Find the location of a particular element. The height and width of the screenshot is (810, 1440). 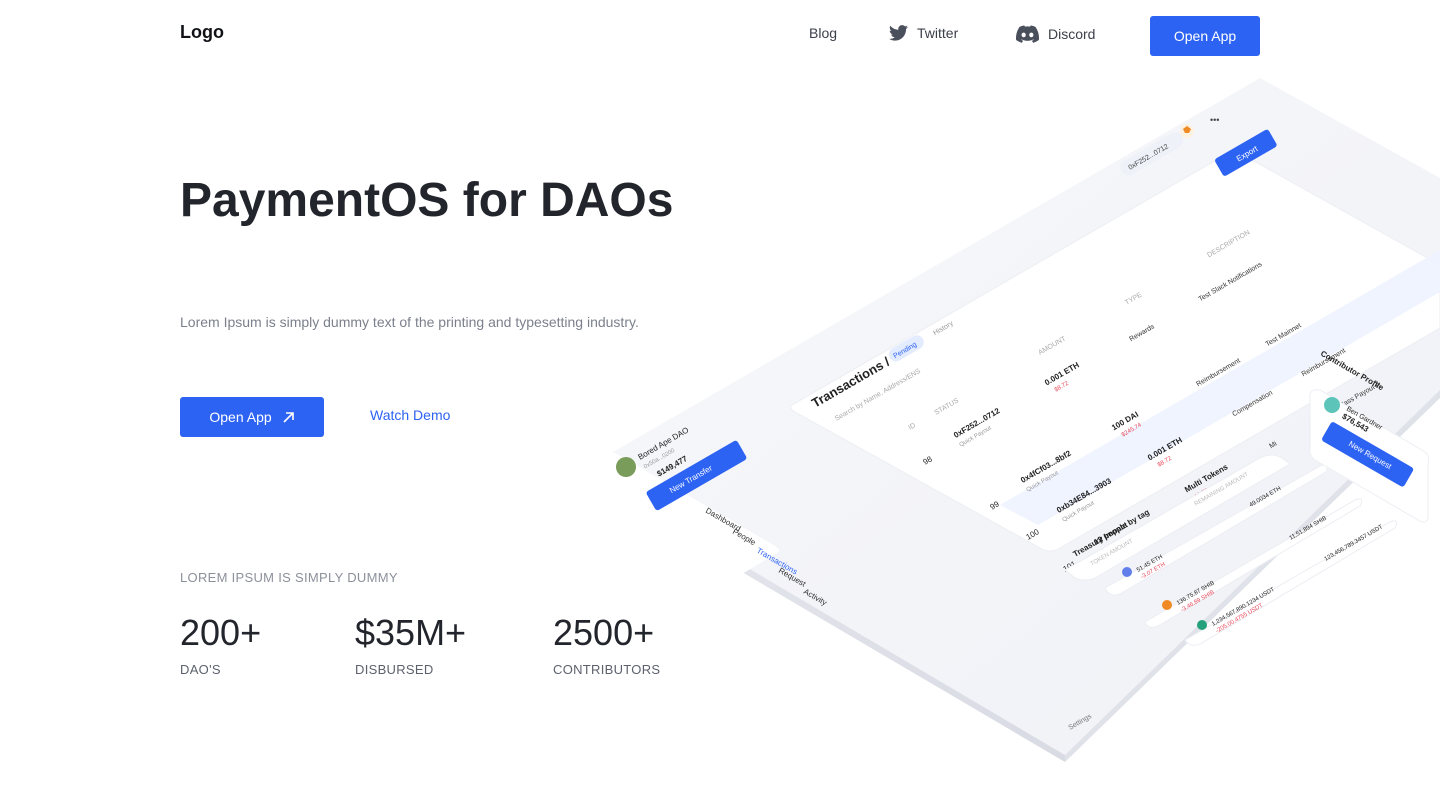

stat-disbursed: $35M+ DISBURSED is located at coordinates (410, 644).